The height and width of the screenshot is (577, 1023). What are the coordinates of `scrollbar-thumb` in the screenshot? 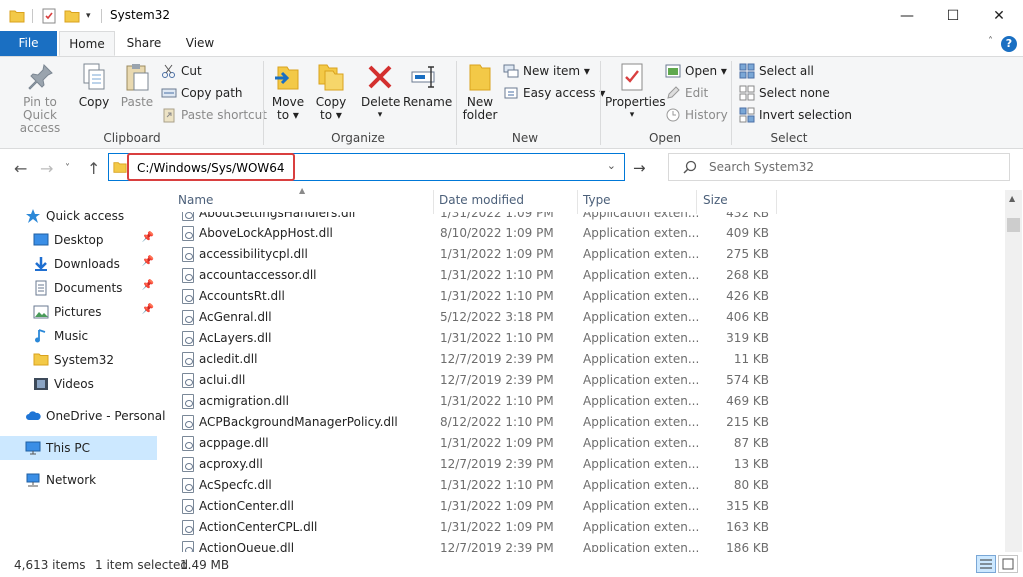 It's located at (1013, 225).